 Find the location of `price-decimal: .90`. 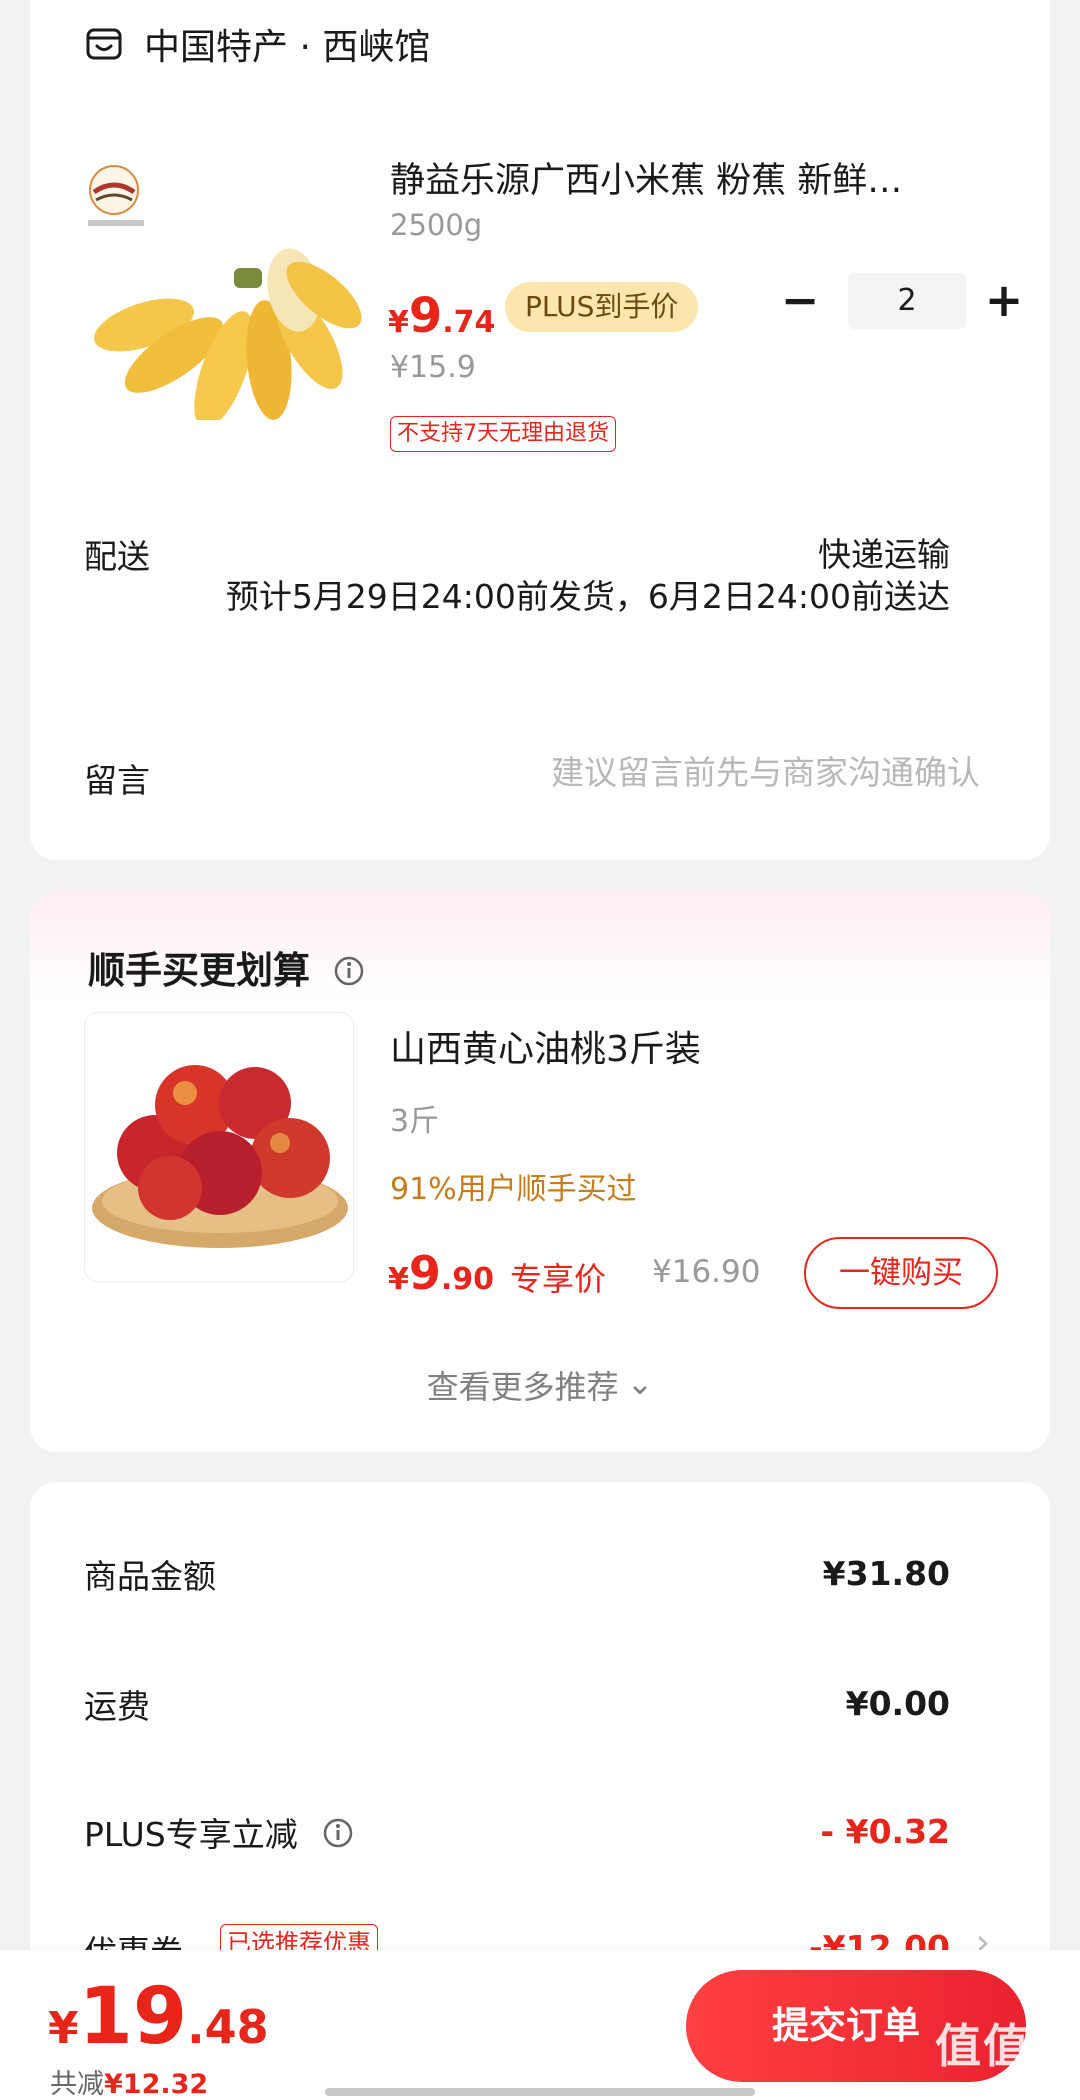

price-decimal: .90 is located at coordinates (467, 1279).